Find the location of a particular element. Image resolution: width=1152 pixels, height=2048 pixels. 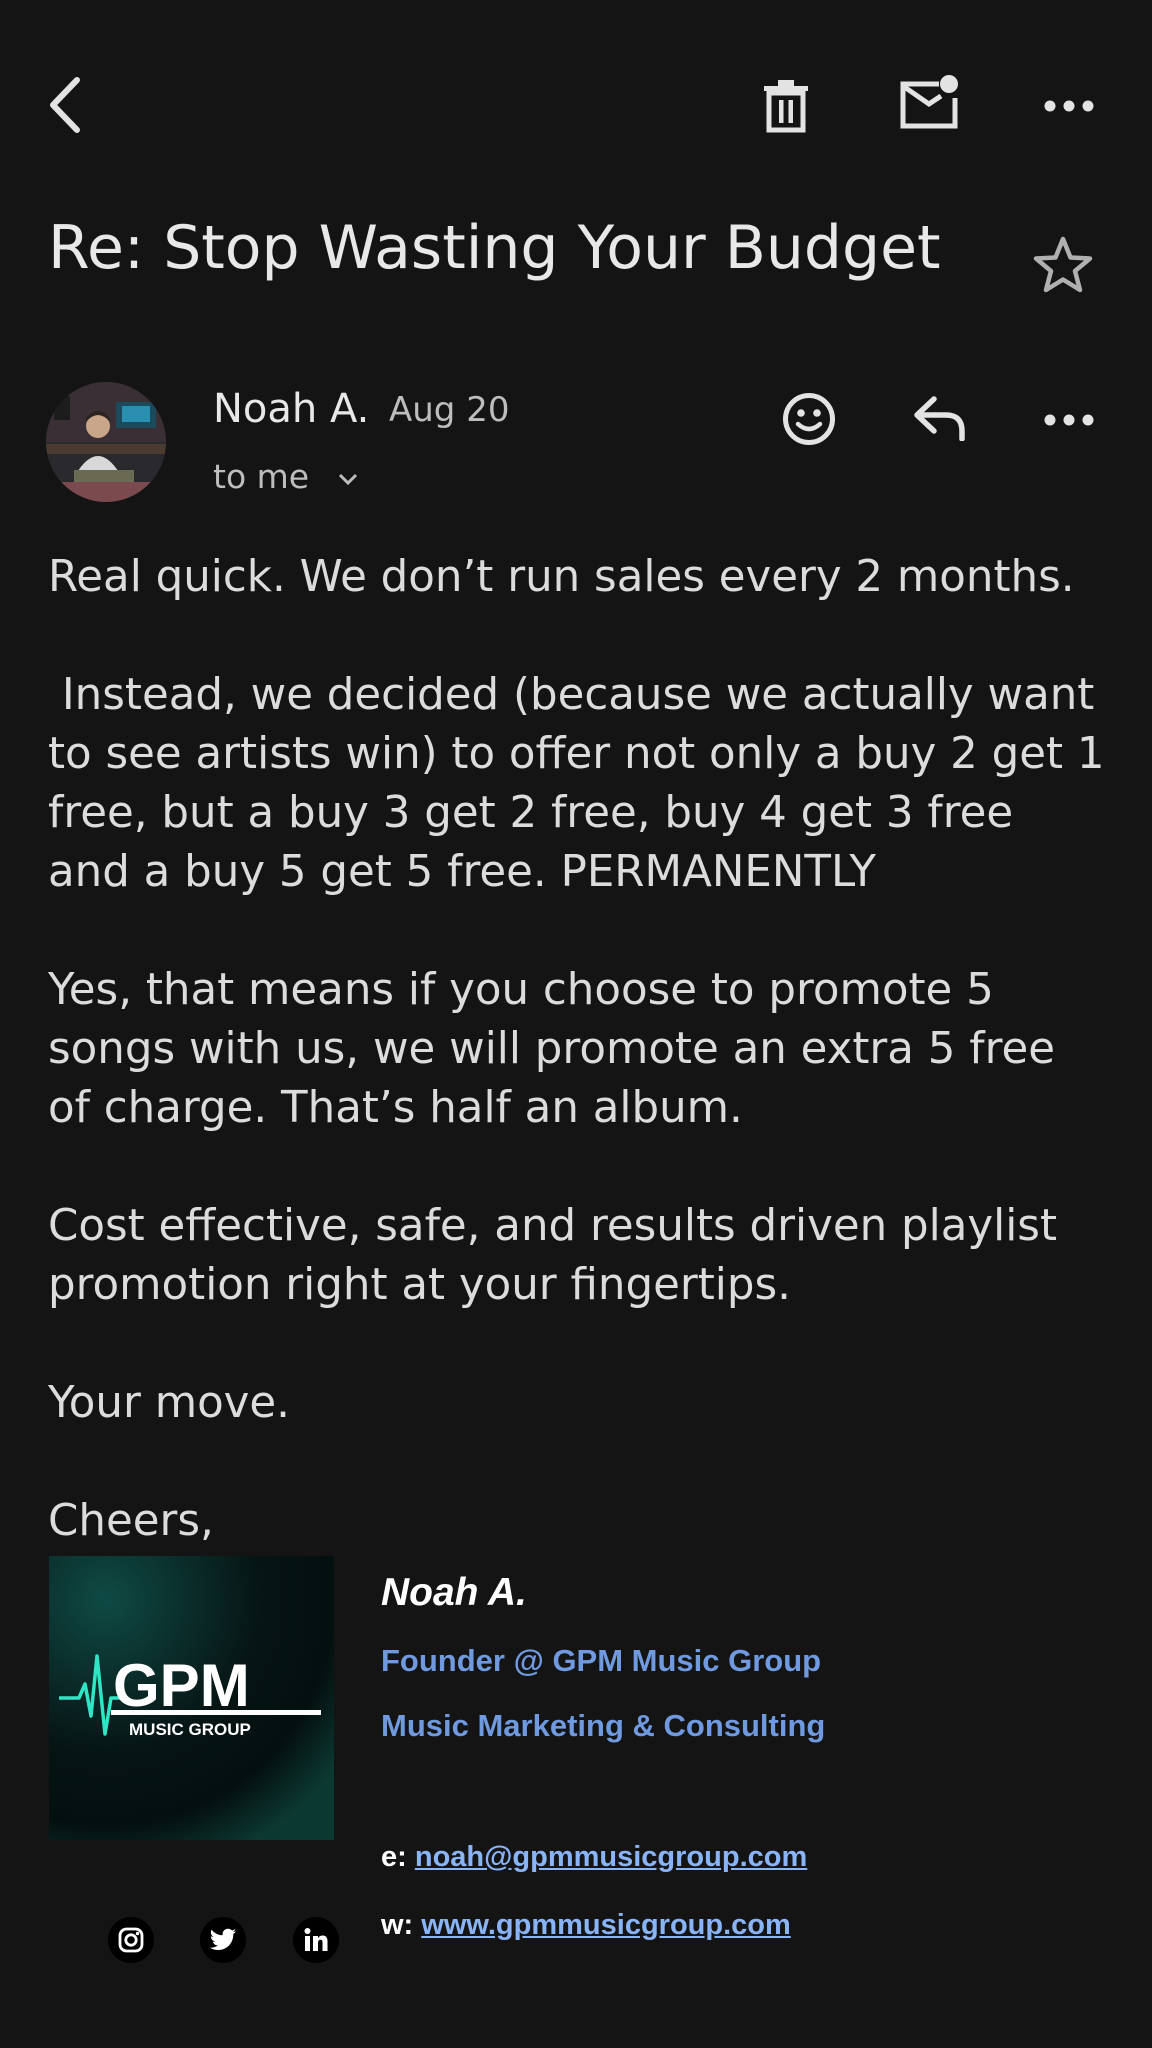

logo-wordmark: GPM is located at coordinates (181, 1685).